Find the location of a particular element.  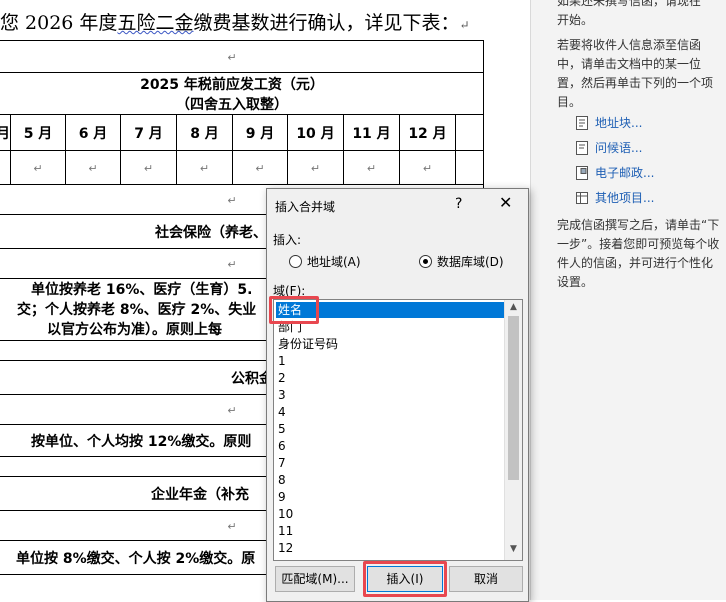

close-button: ✕ is located at coordinates (505, 202).